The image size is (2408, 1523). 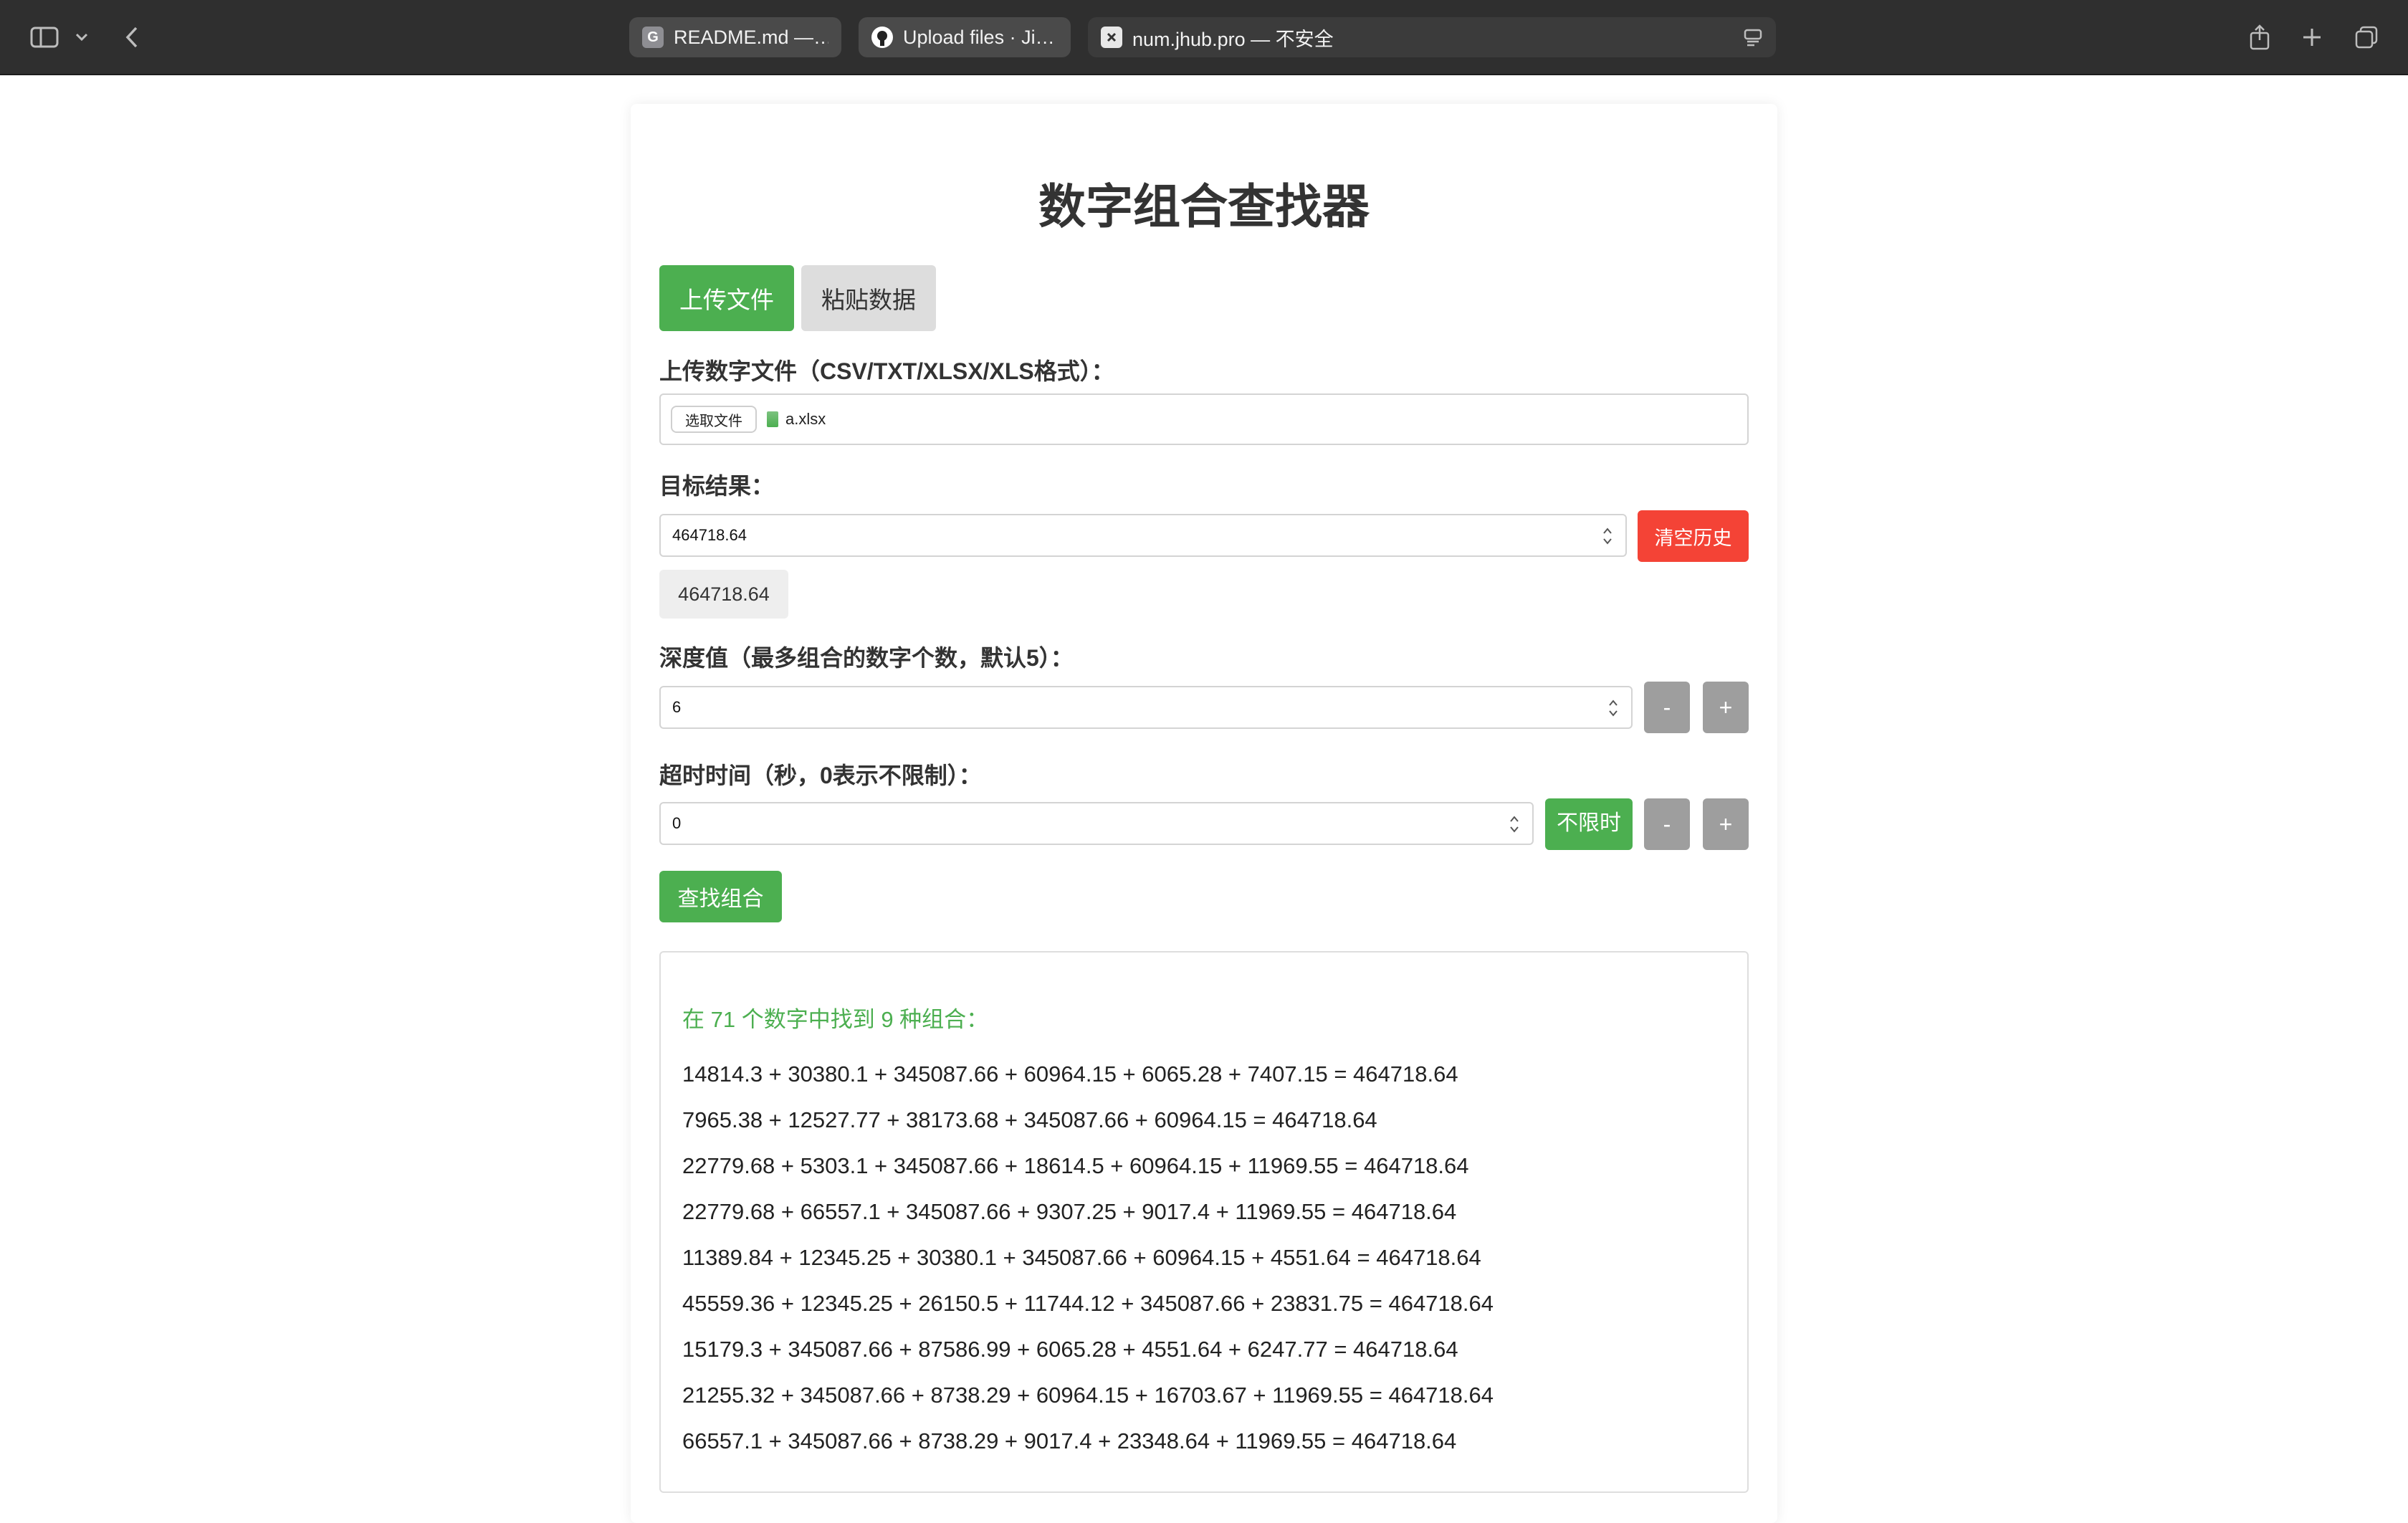 What do you see at coordinates (1726, 707) in the screenshot?
I see `depth-increment-button: +` at bounding box center [1726, 707].